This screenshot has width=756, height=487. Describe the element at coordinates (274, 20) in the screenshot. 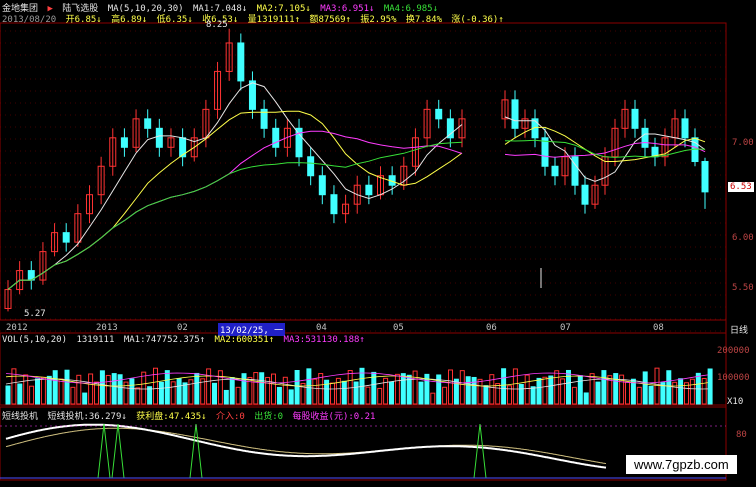

I see `info-volume: 量1319111↑` at that location.